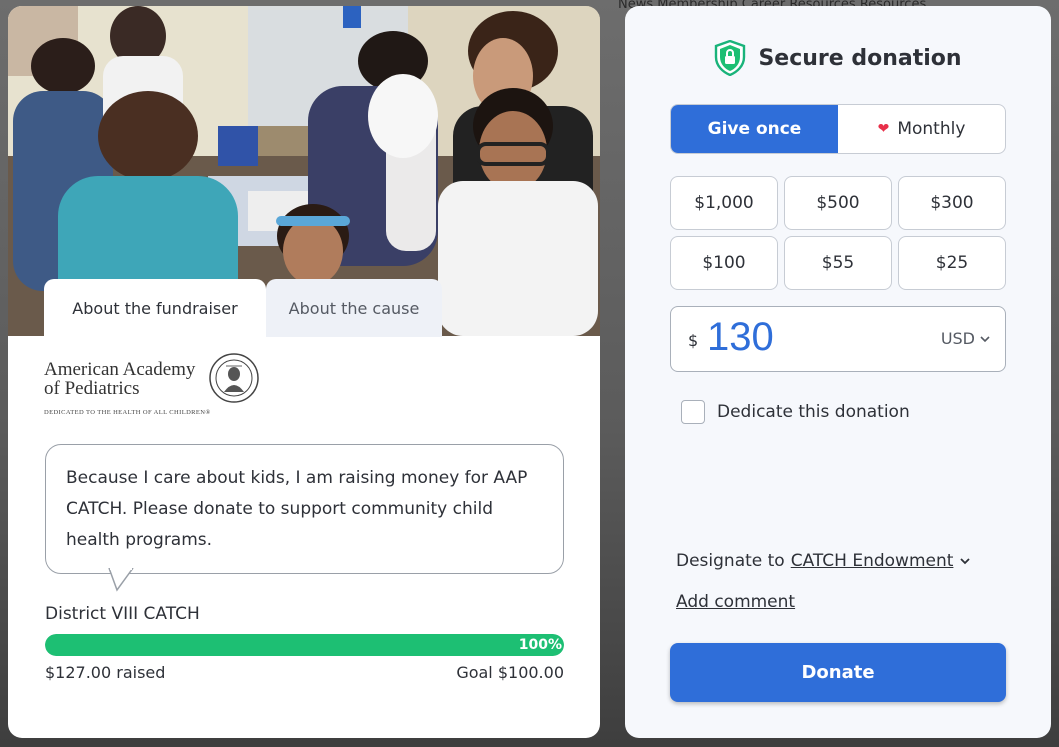 The image size is (1059, 747). I want to click on amount-options: $1,000 $500 $300 $100 $55 $25, so click(838, 233).